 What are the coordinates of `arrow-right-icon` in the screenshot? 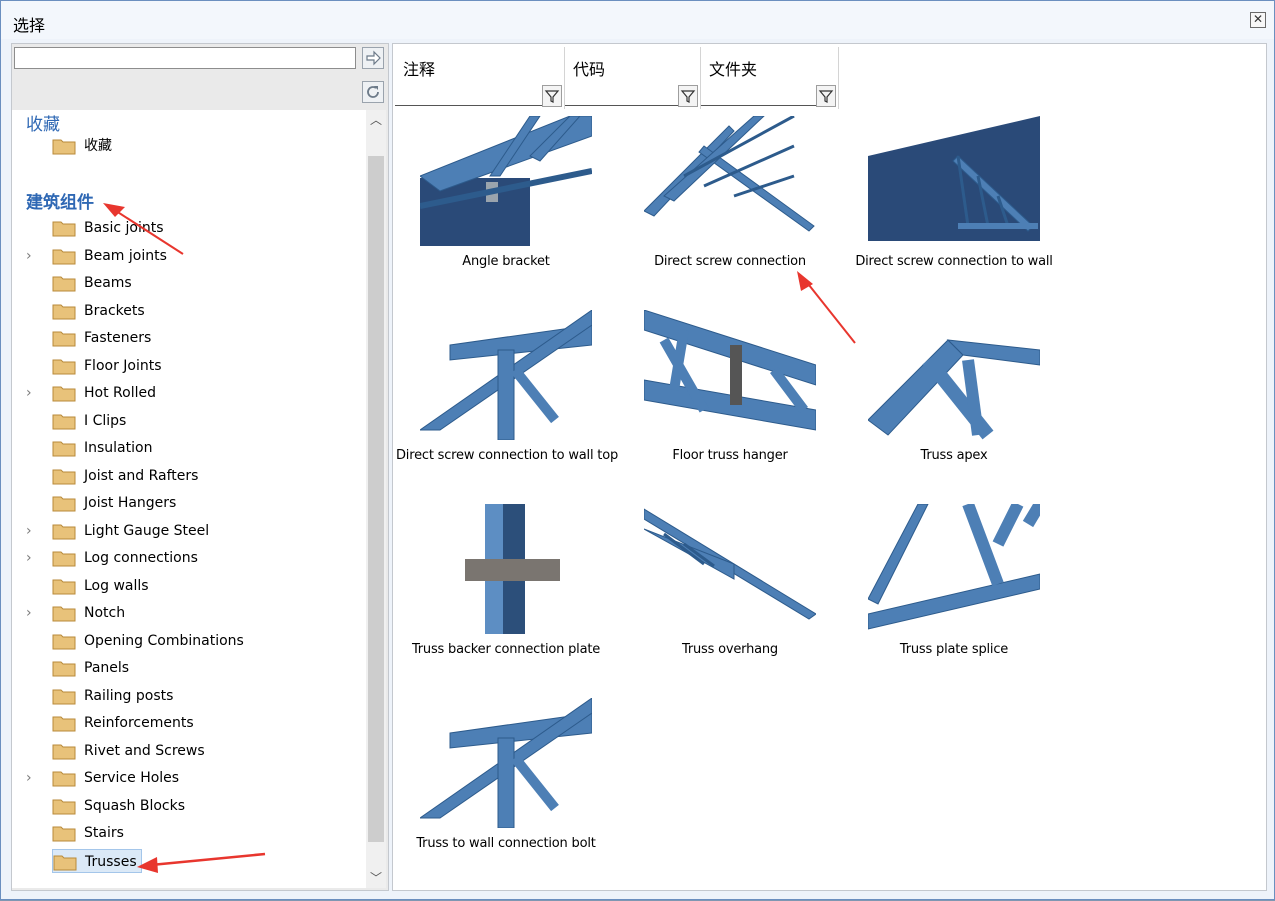 It's located at (373, 58).